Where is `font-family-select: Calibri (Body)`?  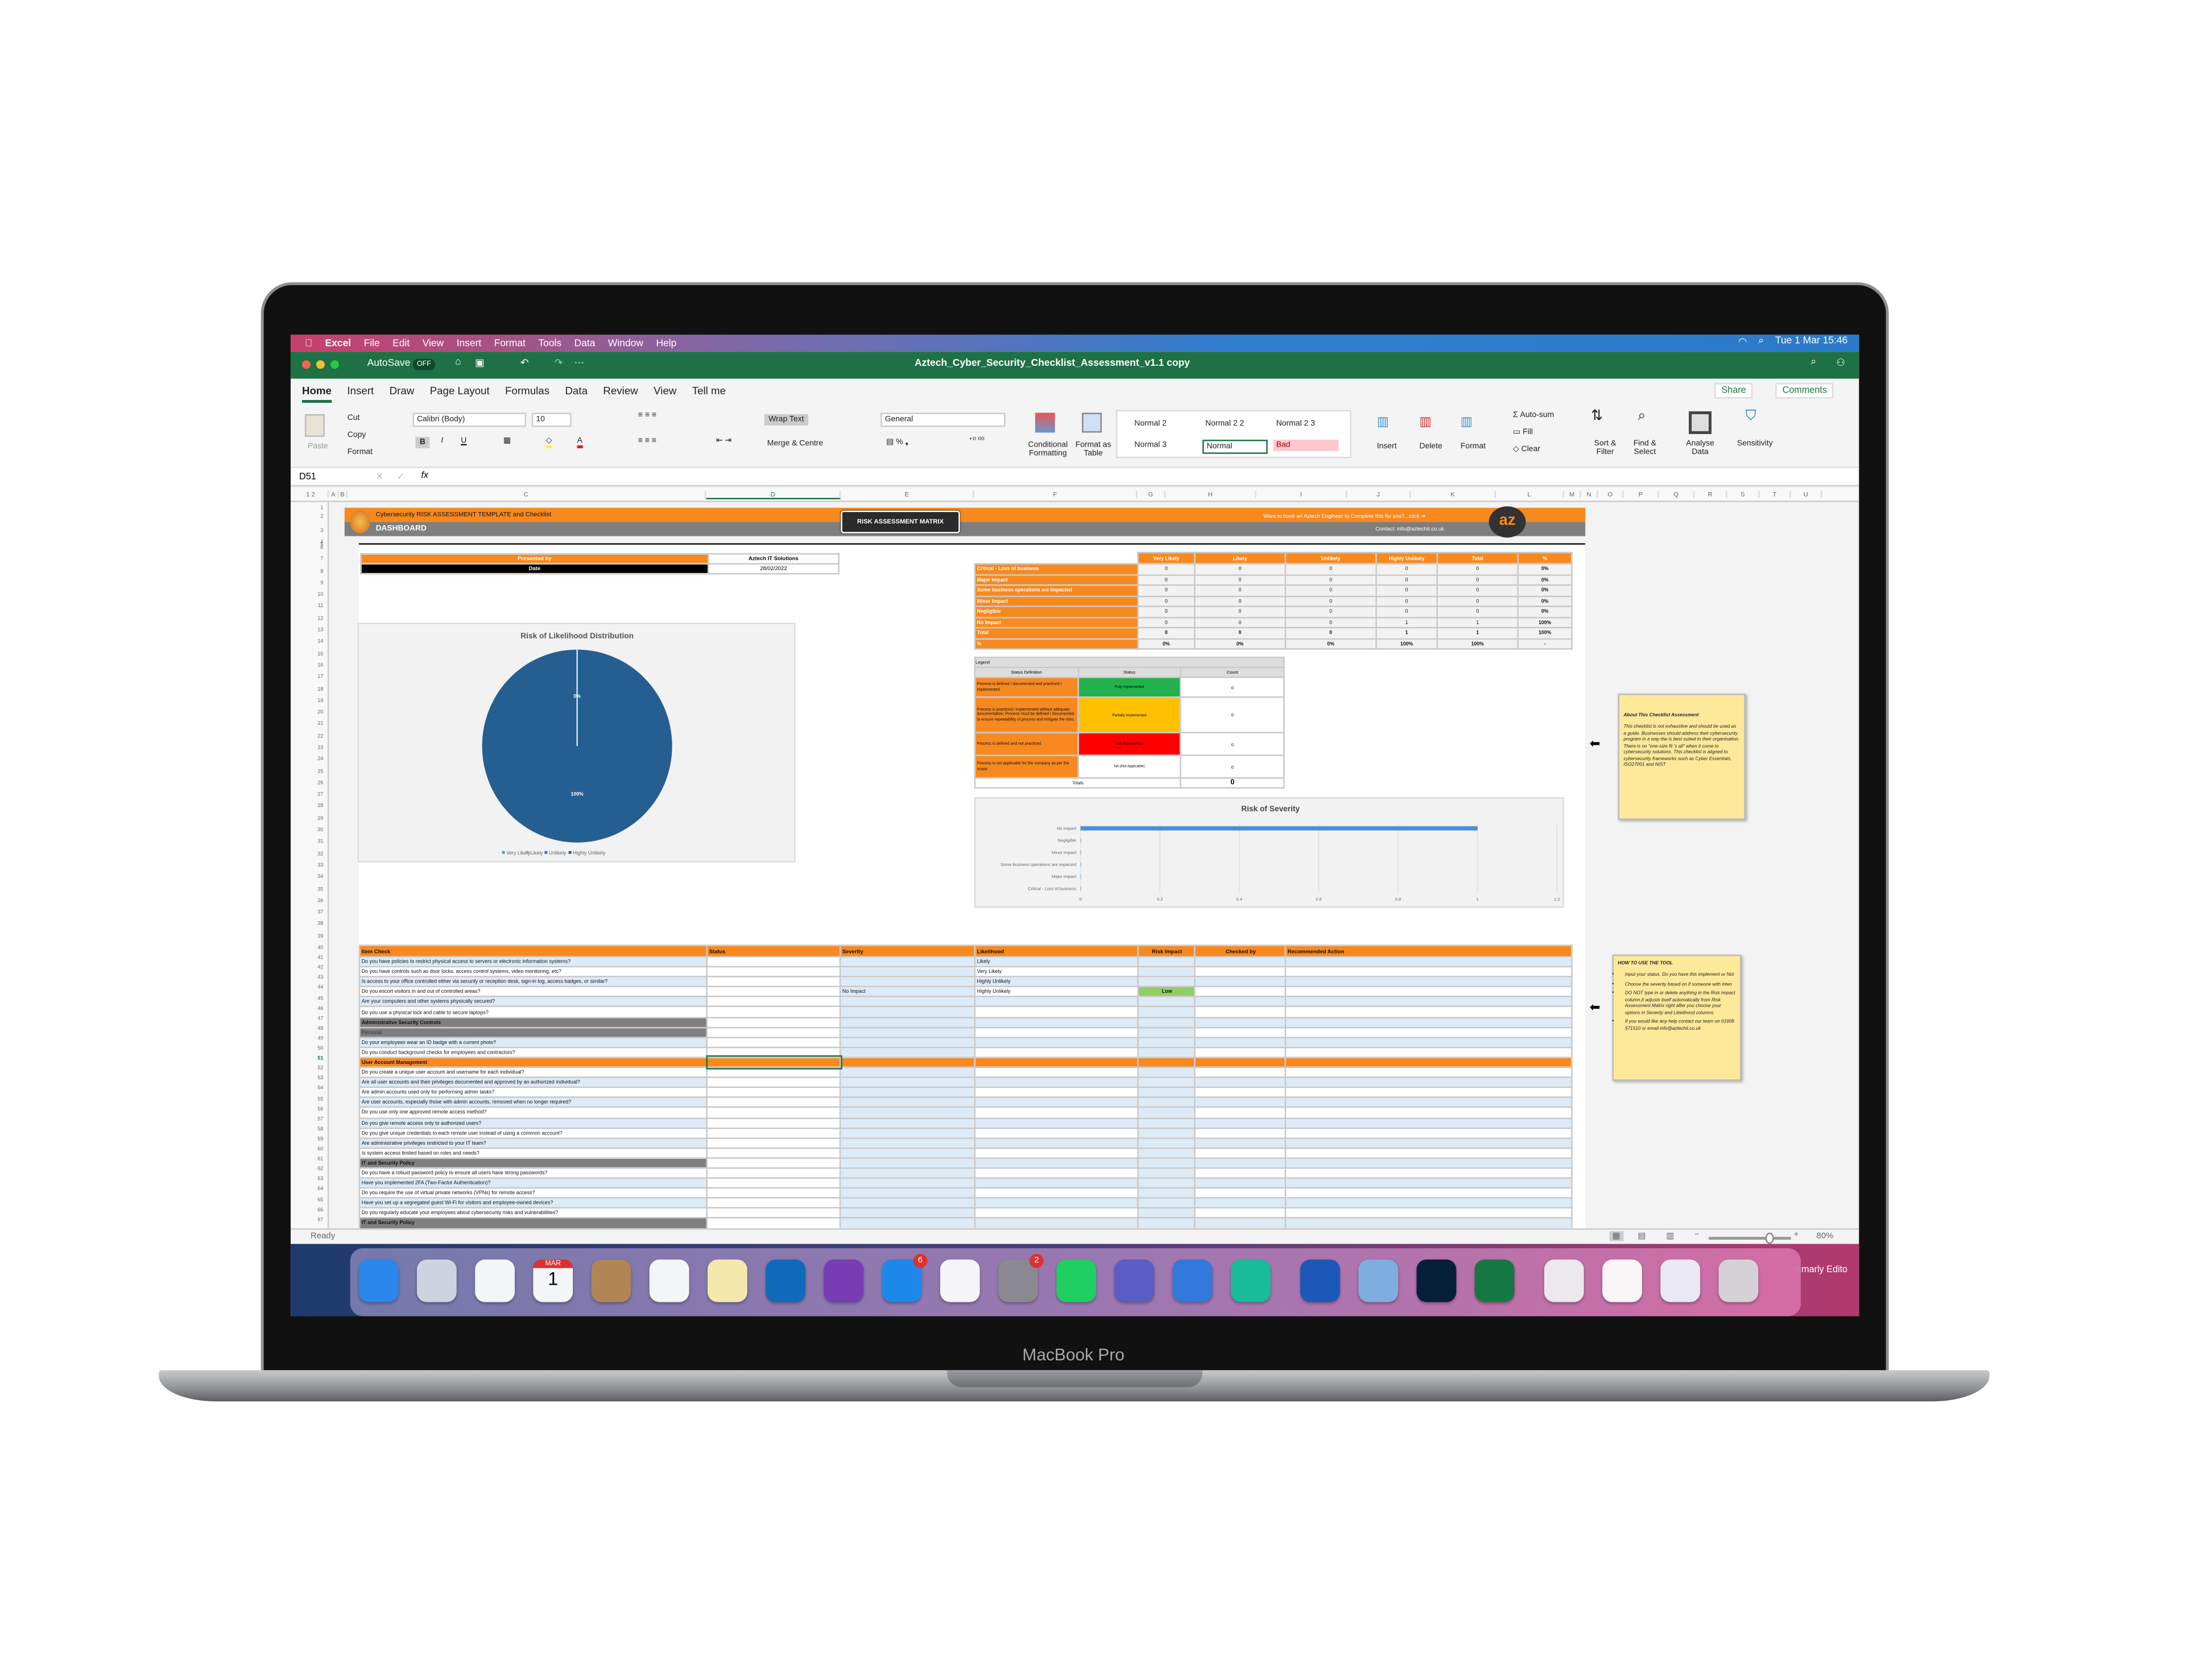
font-family-select: Calibri (Body) is located at coordinates (469, 420).